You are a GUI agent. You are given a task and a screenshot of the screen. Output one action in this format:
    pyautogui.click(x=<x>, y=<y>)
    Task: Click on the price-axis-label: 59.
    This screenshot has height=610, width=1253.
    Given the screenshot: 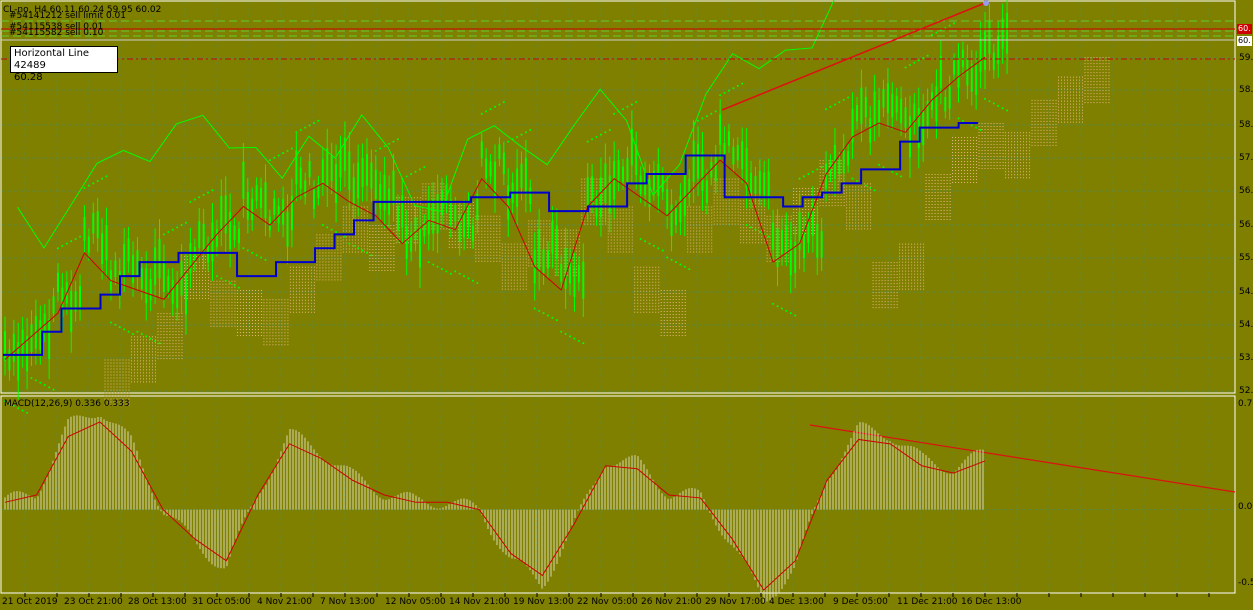 What is the action you would take?
    pyautogui.click(x=1246, y=58)
    